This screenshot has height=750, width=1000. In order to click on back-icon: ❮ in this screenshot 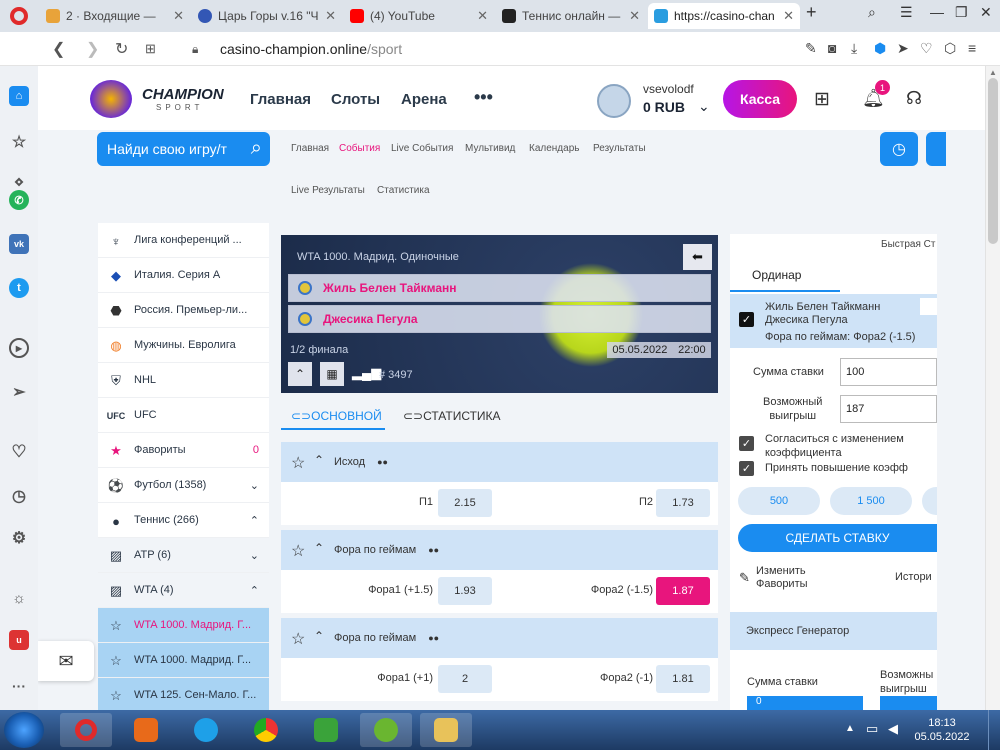, I will do `click(58, 49)`.